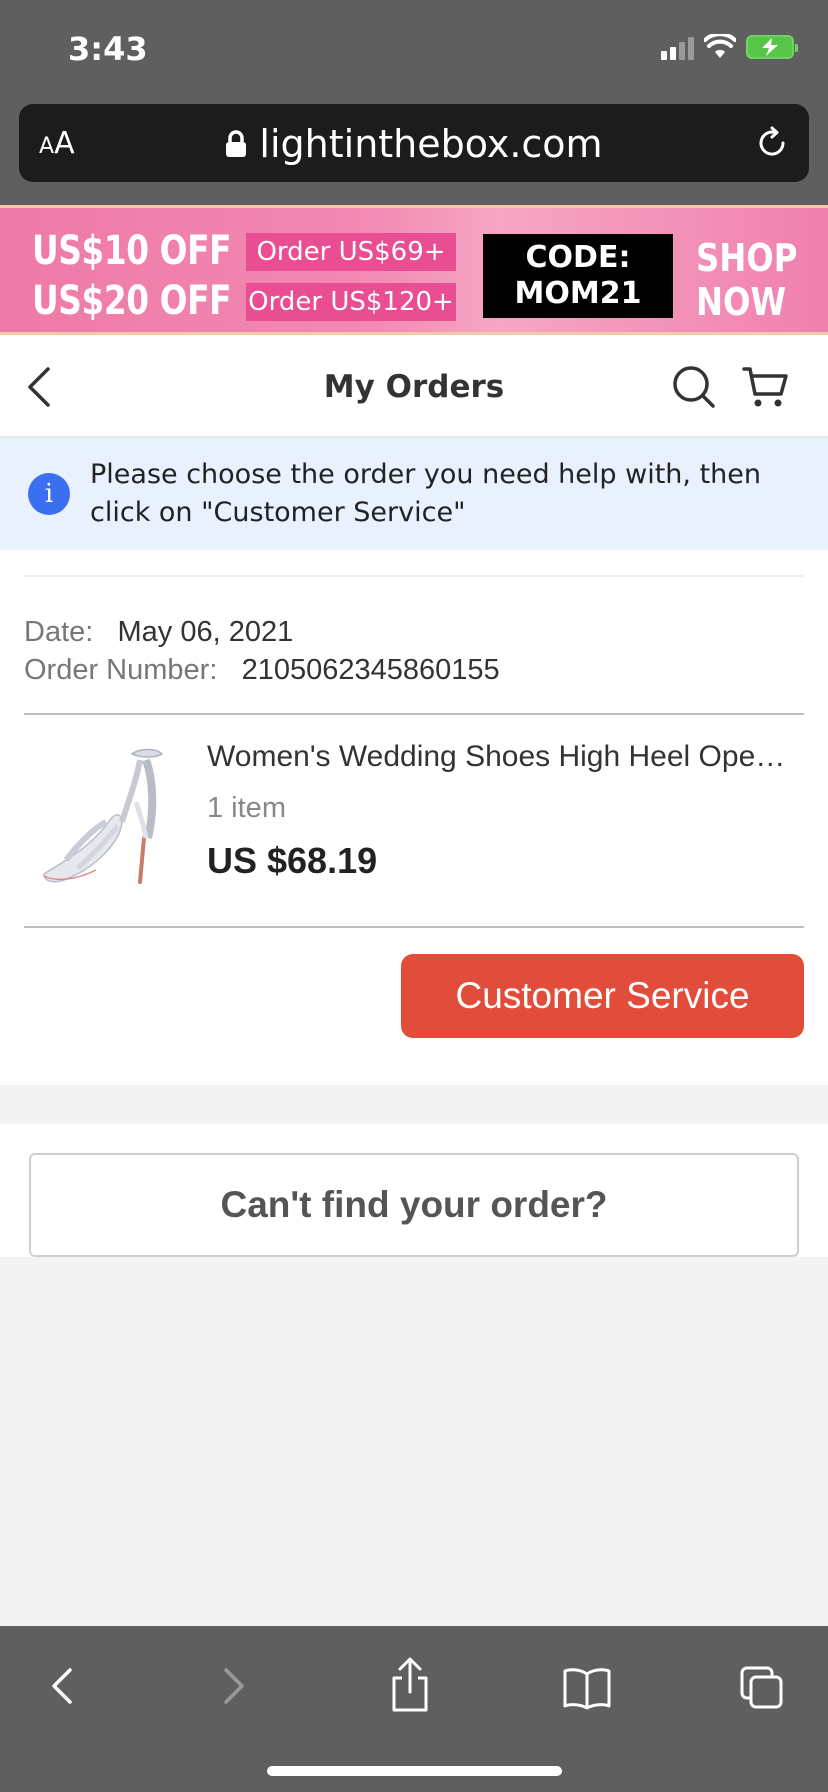 The image size is (828, 1792). I want to click on lock-icon, so click(236, 143).